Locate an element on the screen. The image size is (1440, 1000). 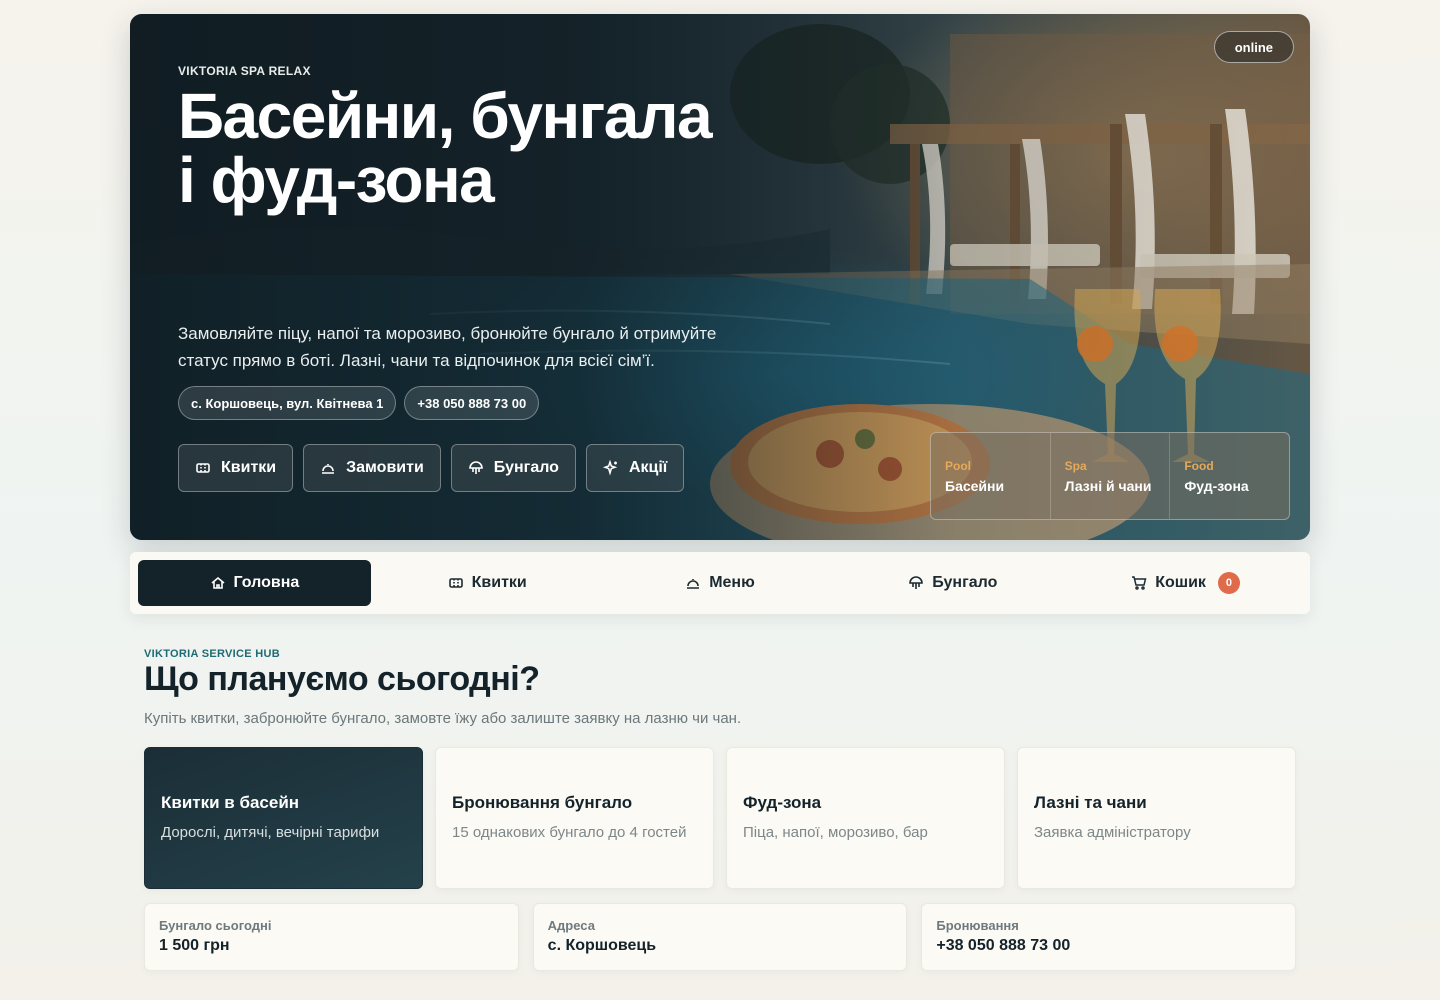
stat-booking-phone: Бронювання +38 050 888 73 00 is located at coordinates (1109, 937).